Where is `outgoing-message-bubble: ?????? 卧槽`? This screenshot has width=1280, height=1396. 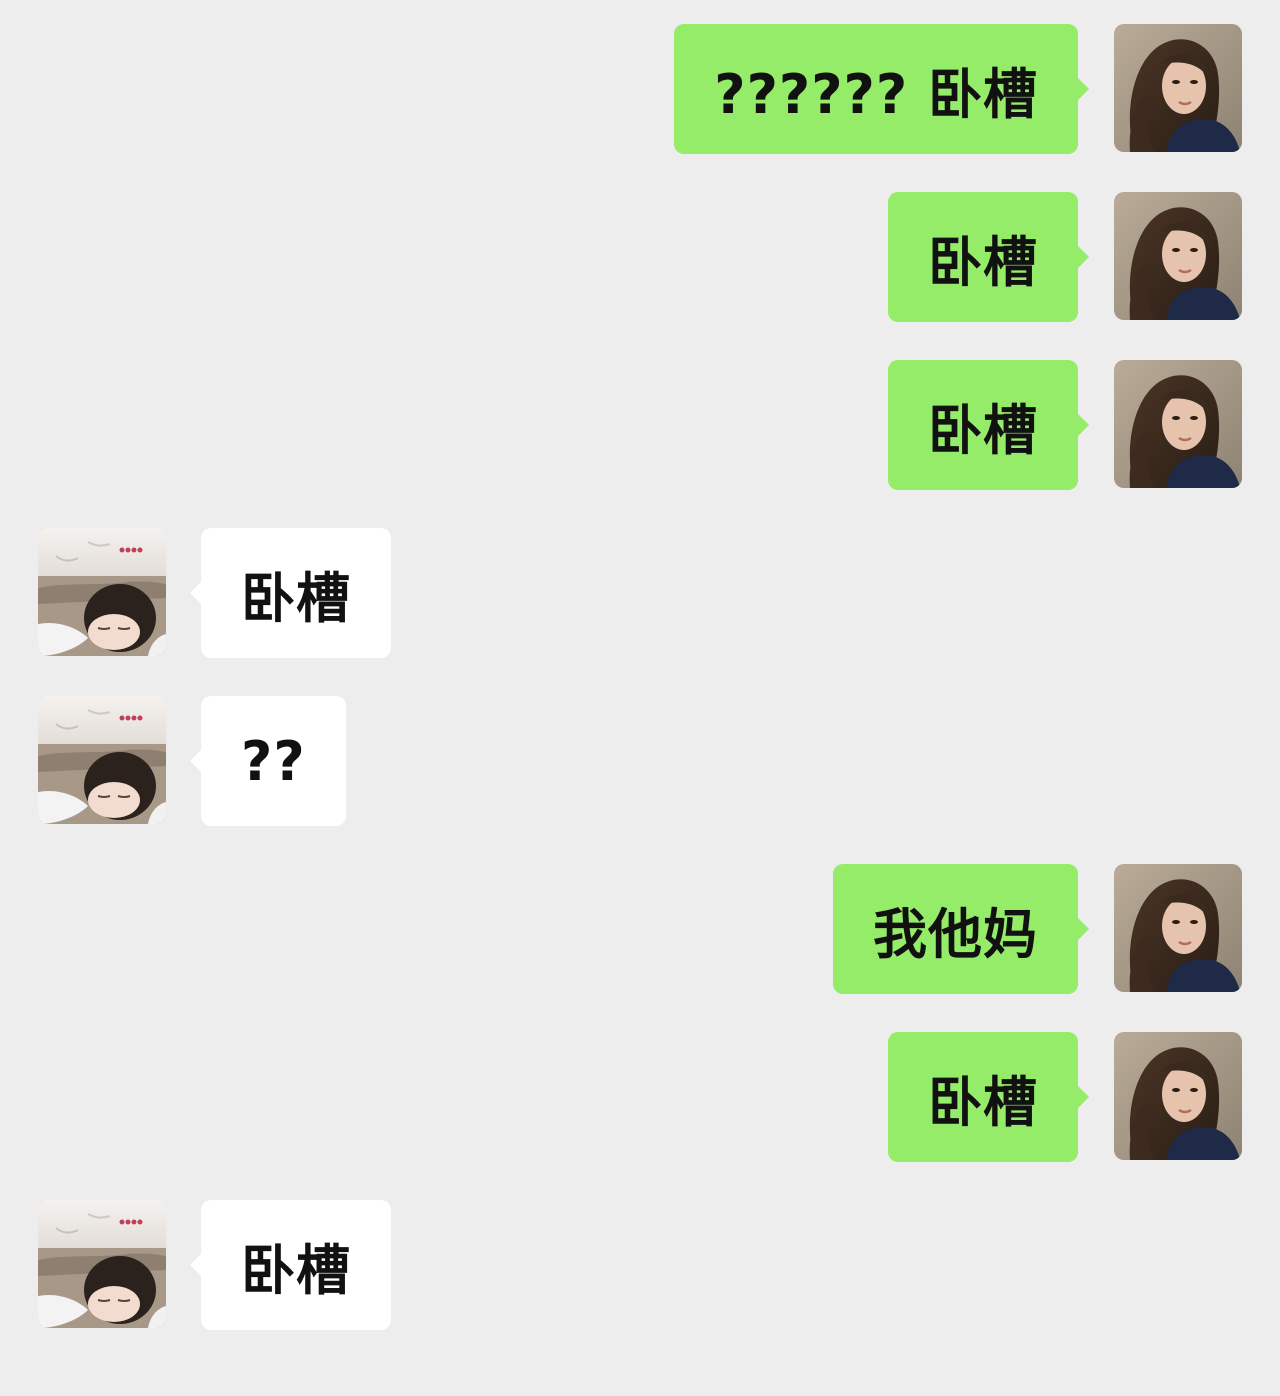
outgoing-message-bubble: ?????? 卧槽 is located at coordinates (881, 89).